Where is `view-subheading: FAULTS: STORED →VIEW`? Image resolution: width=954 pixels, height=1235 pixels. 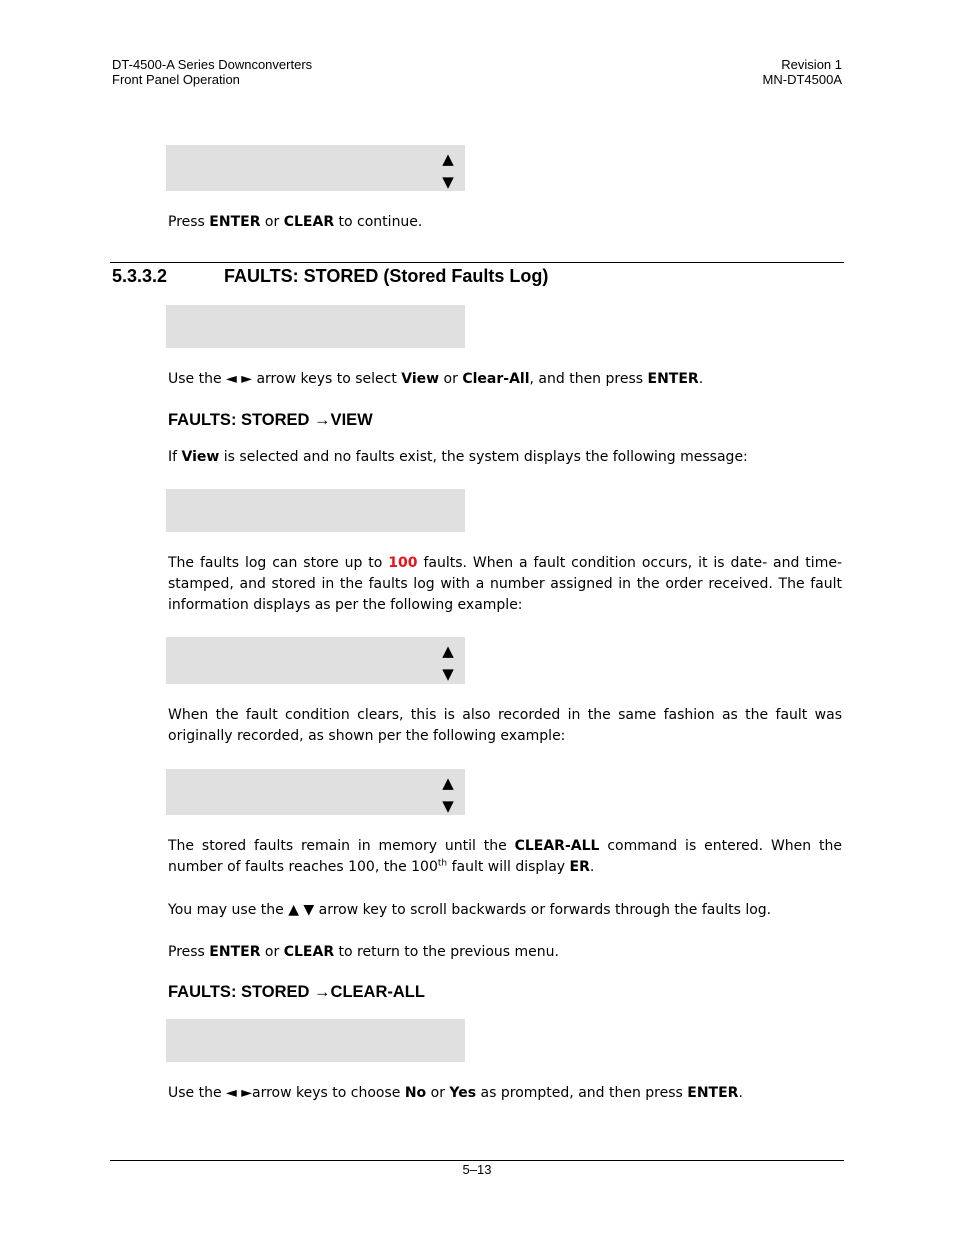
view-subheading: FAULTS: STORED →VIEW is located at coordinates (270, 420).